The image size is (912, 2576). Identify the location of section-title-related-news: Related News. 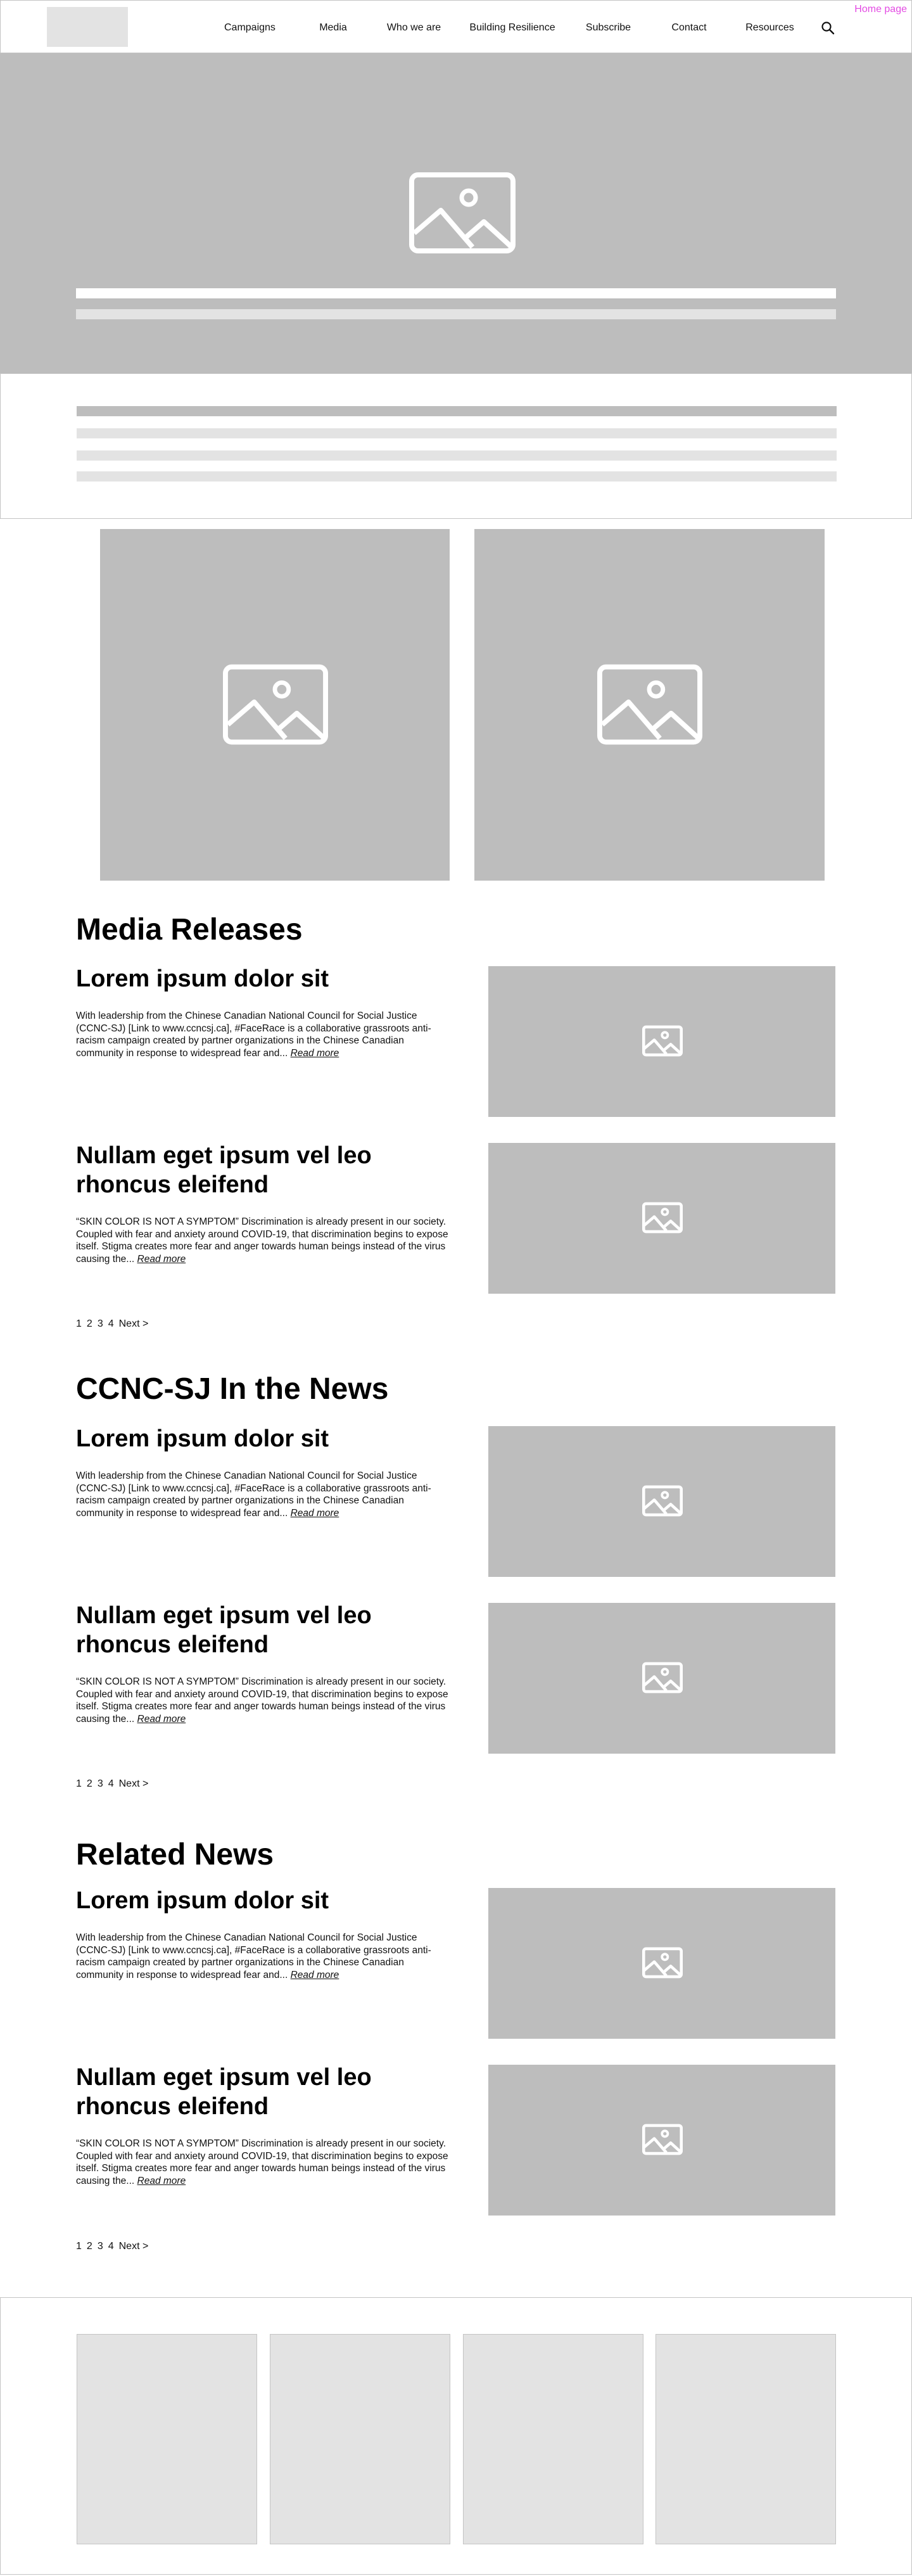
(175, 1855).